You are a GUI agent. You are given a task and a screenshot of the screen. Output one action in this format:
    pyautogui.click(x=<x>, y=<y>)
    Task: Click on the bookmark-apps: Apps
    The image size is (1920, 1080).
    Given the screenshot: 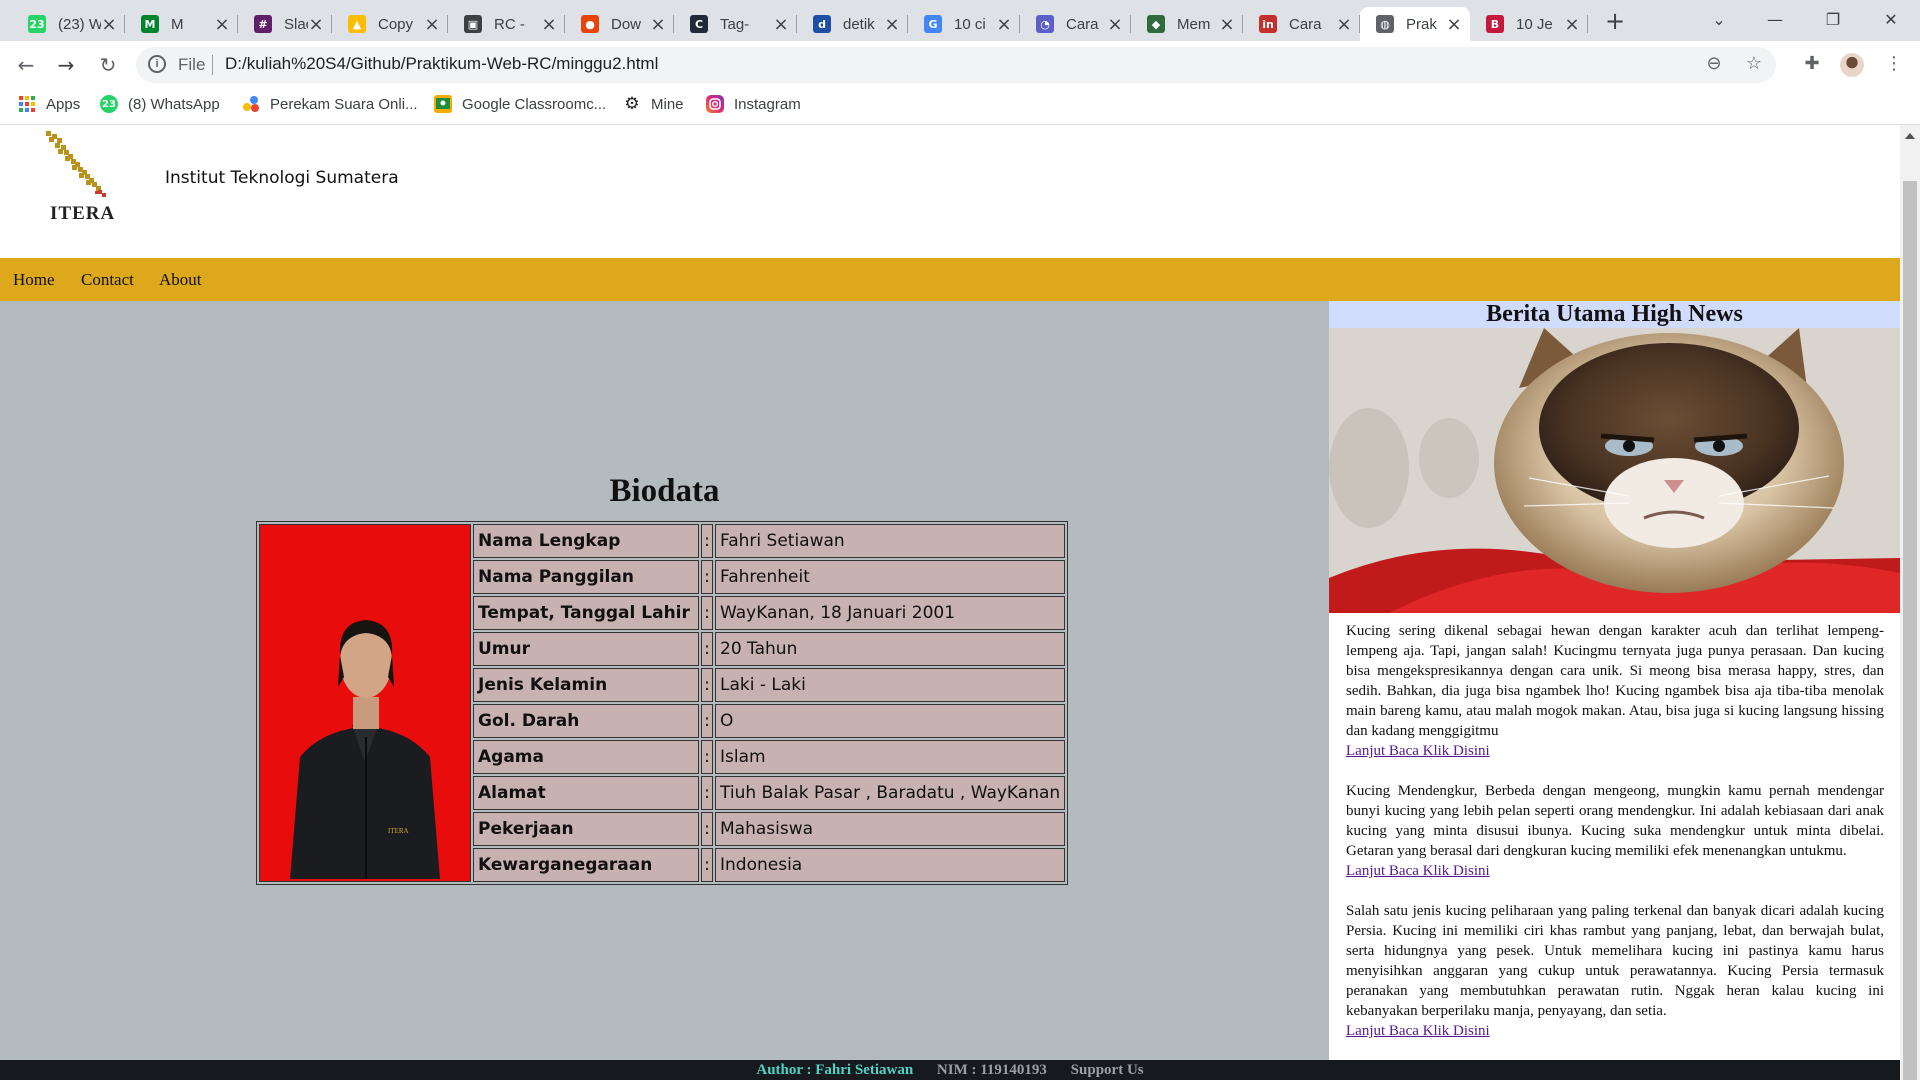 What is the action you would take?
    pyautogui.click(x=49, y=104)
    